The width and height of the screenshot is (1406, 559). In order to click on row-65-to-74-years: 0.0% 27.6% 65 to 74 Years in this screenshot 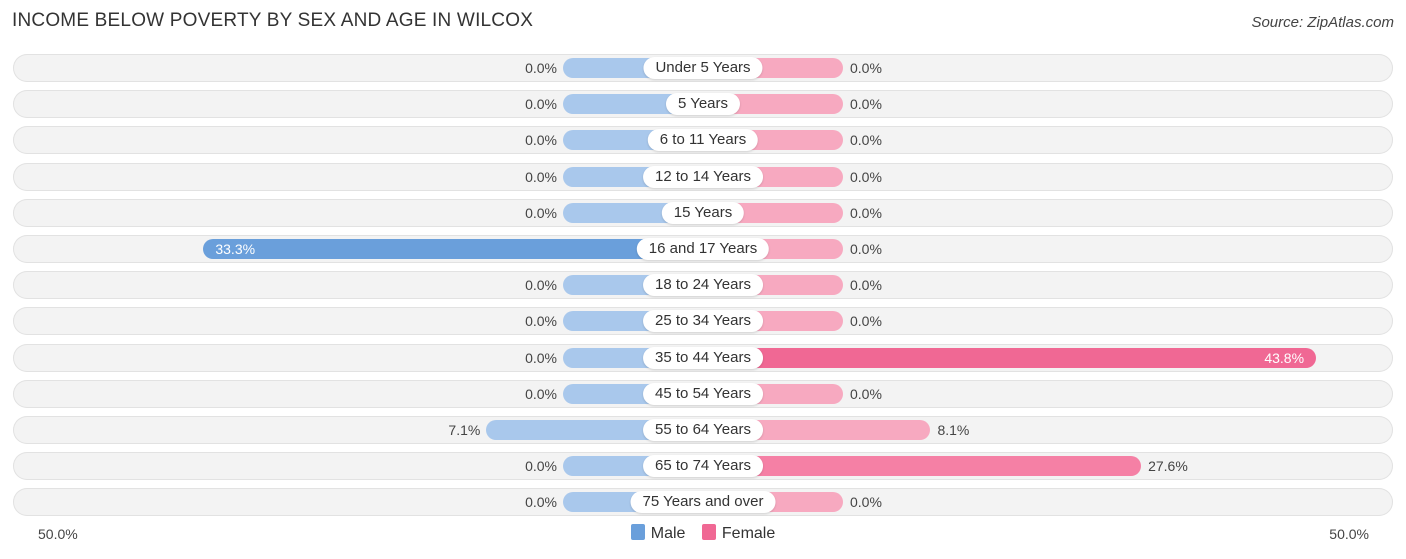, I will do `click(703, 466)`.